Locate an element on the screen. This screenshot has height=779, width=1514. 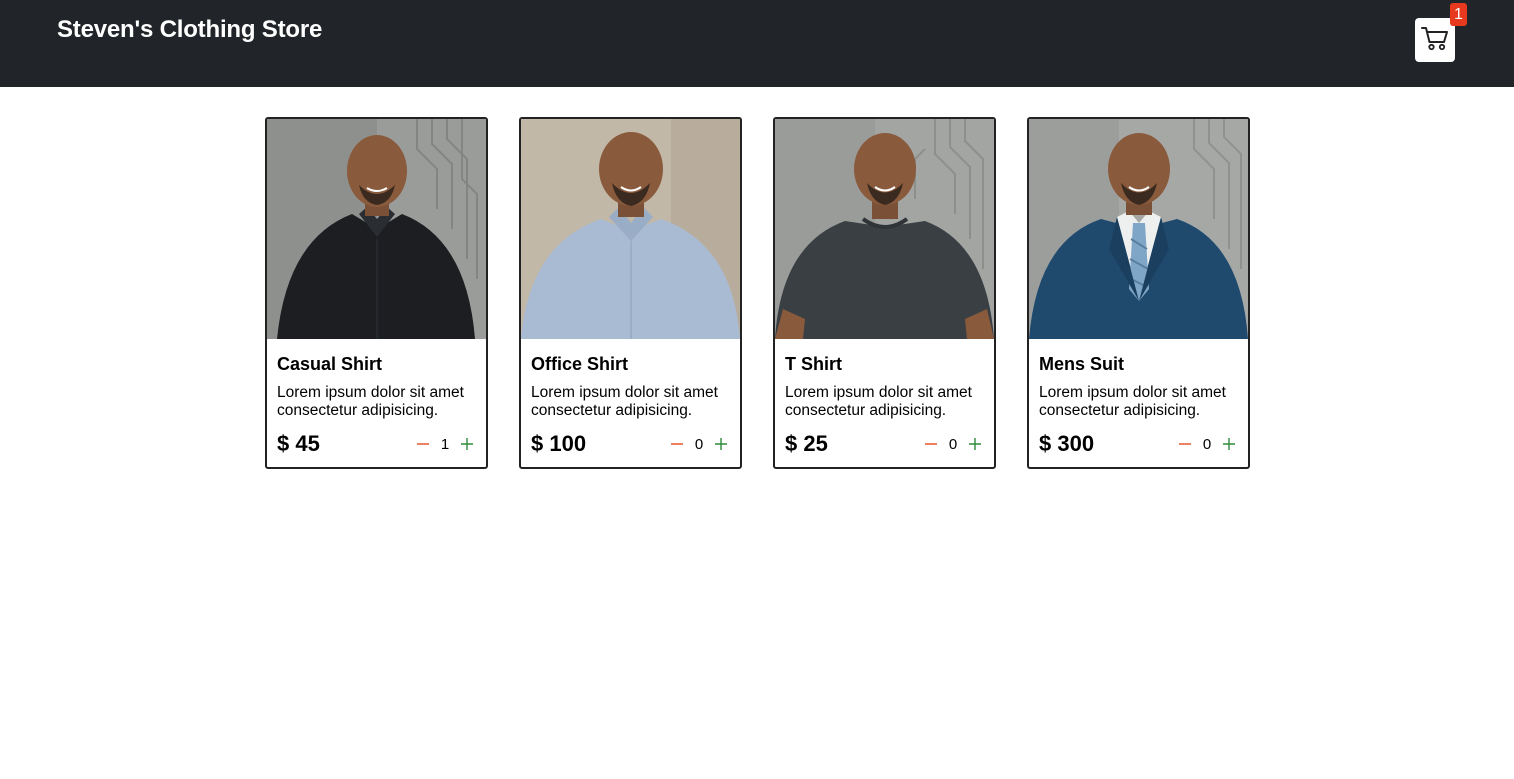
shopping-cart-icon is located at coordinates (1435, 40).